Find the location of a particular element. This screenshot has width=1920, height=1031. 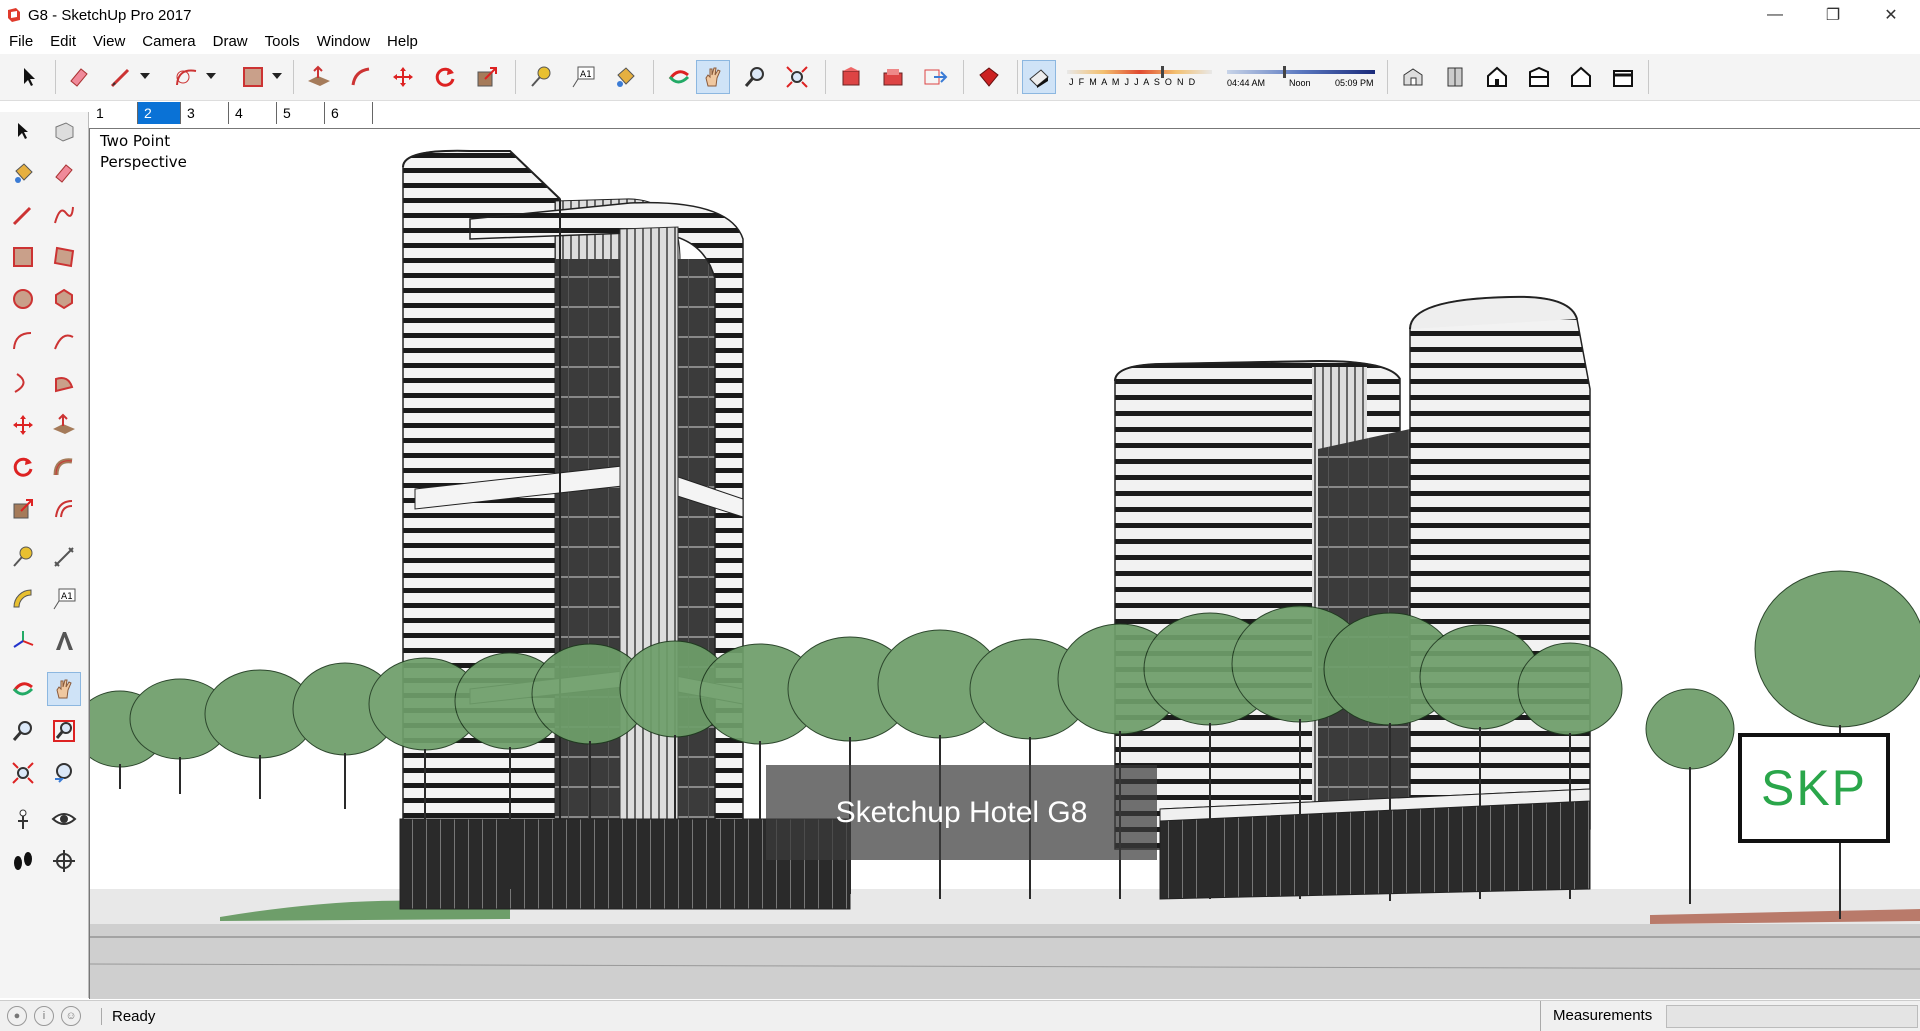

measurements-label: Measurements is located at coordinates (1596, 1016).